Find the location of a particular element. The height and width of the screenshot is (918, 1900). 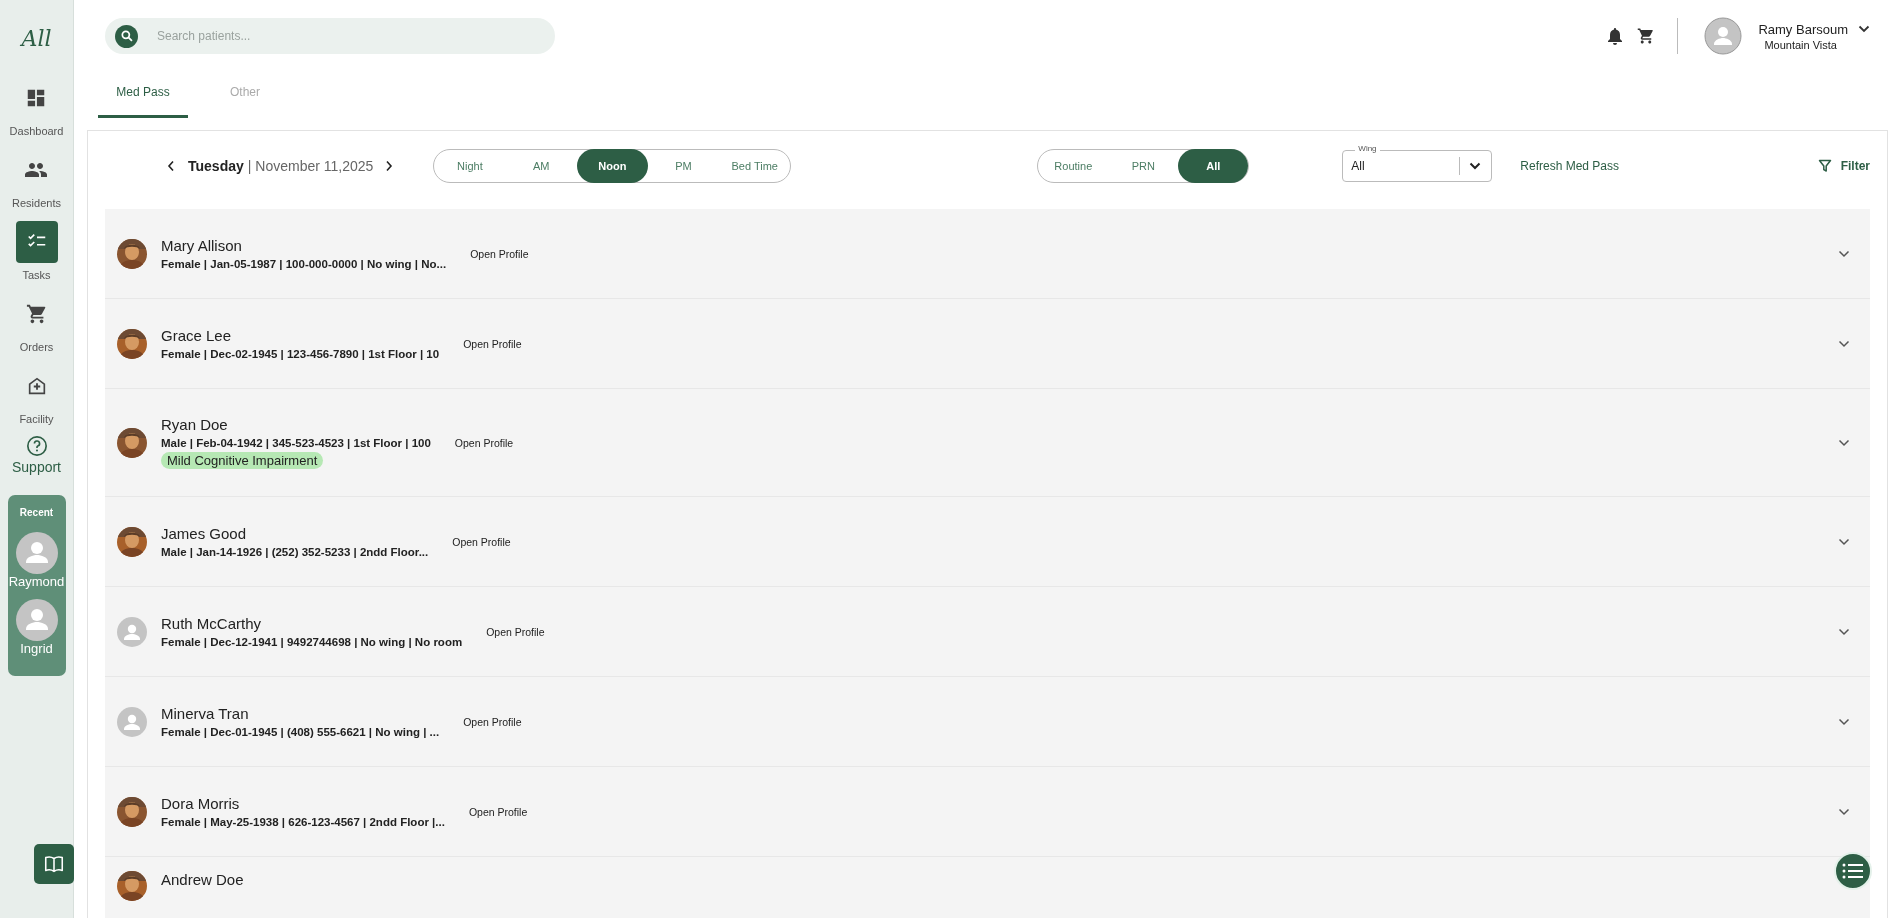

nav-label: Tasks is located at coordinates (36, 275).